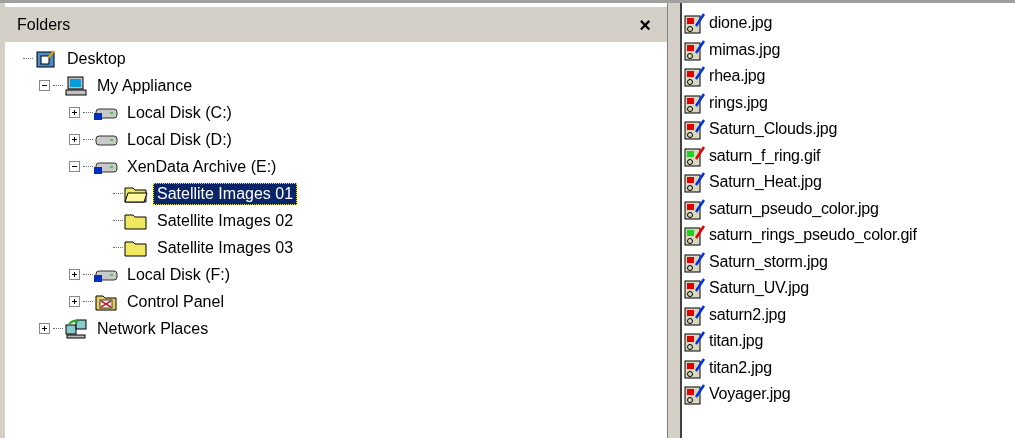 The image size is (1015, 438). What do you see at coordinates (765, 155) in the screenshot?
I see `file-name: saturn_f_ring.gif` at bounding box center [765, 155].